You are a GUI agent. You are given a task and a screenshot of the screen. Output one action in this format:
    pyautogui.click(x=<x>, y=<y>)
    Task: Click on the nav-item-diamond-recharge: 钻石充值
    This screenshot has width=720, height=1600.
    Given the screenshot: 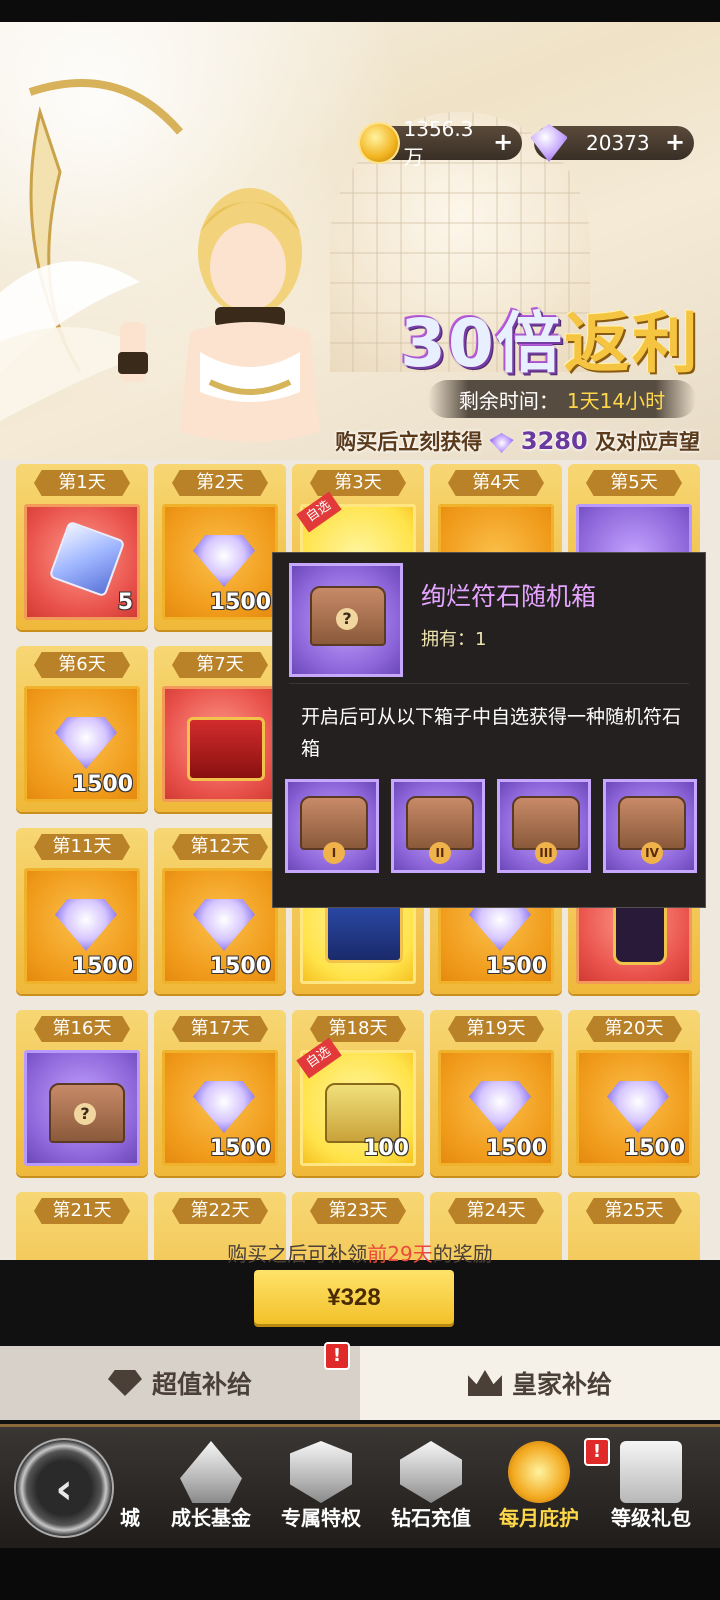 What is the action you would take?
    pyautogui.click(x=431, y=1491)
    